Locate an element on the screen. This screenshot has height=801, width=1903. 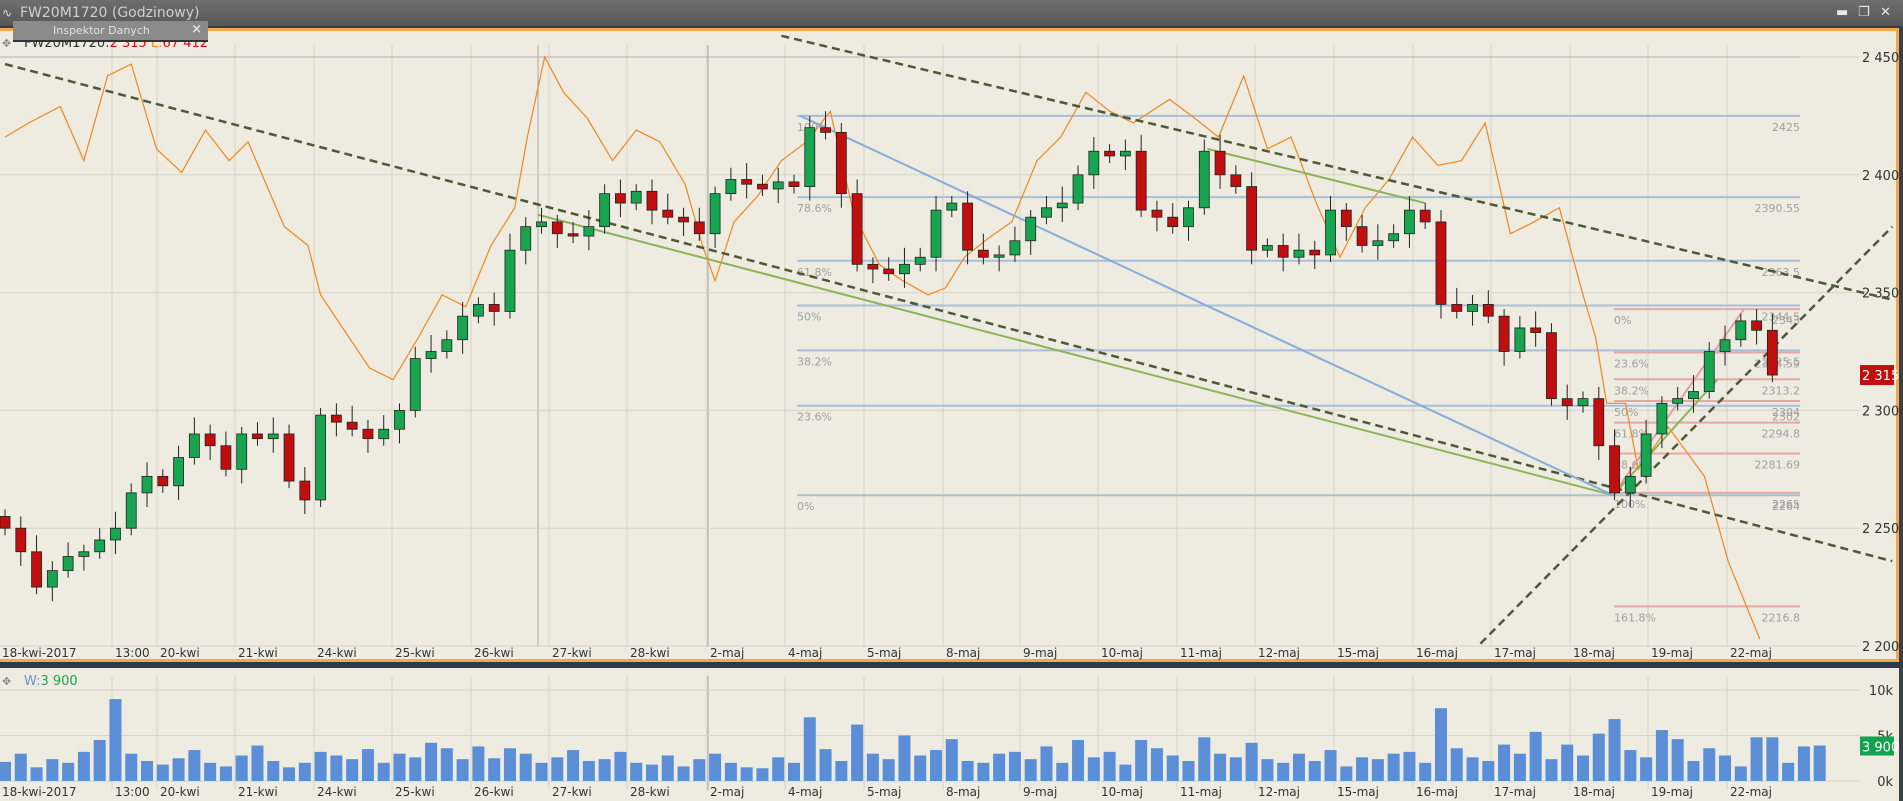
minimize-icon: ▬ is located at coordinates (1842, 12).